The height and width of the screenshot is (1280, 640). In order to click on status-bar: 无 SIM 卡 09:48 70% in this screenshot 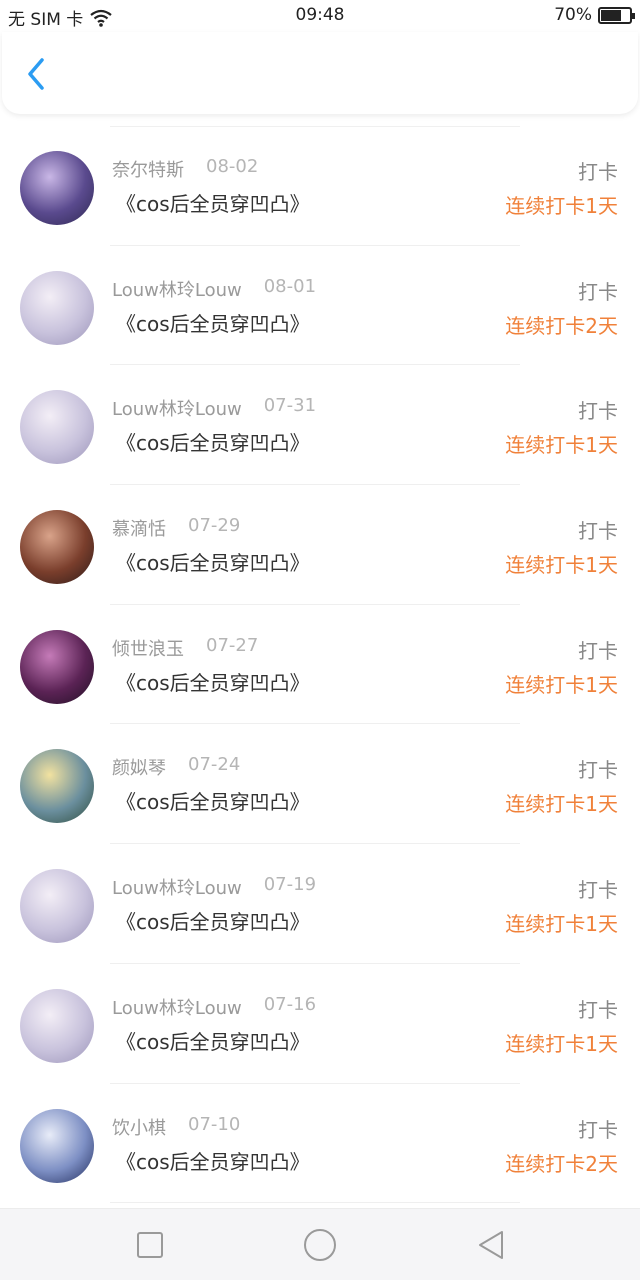, I will do `click(320, 16)`.